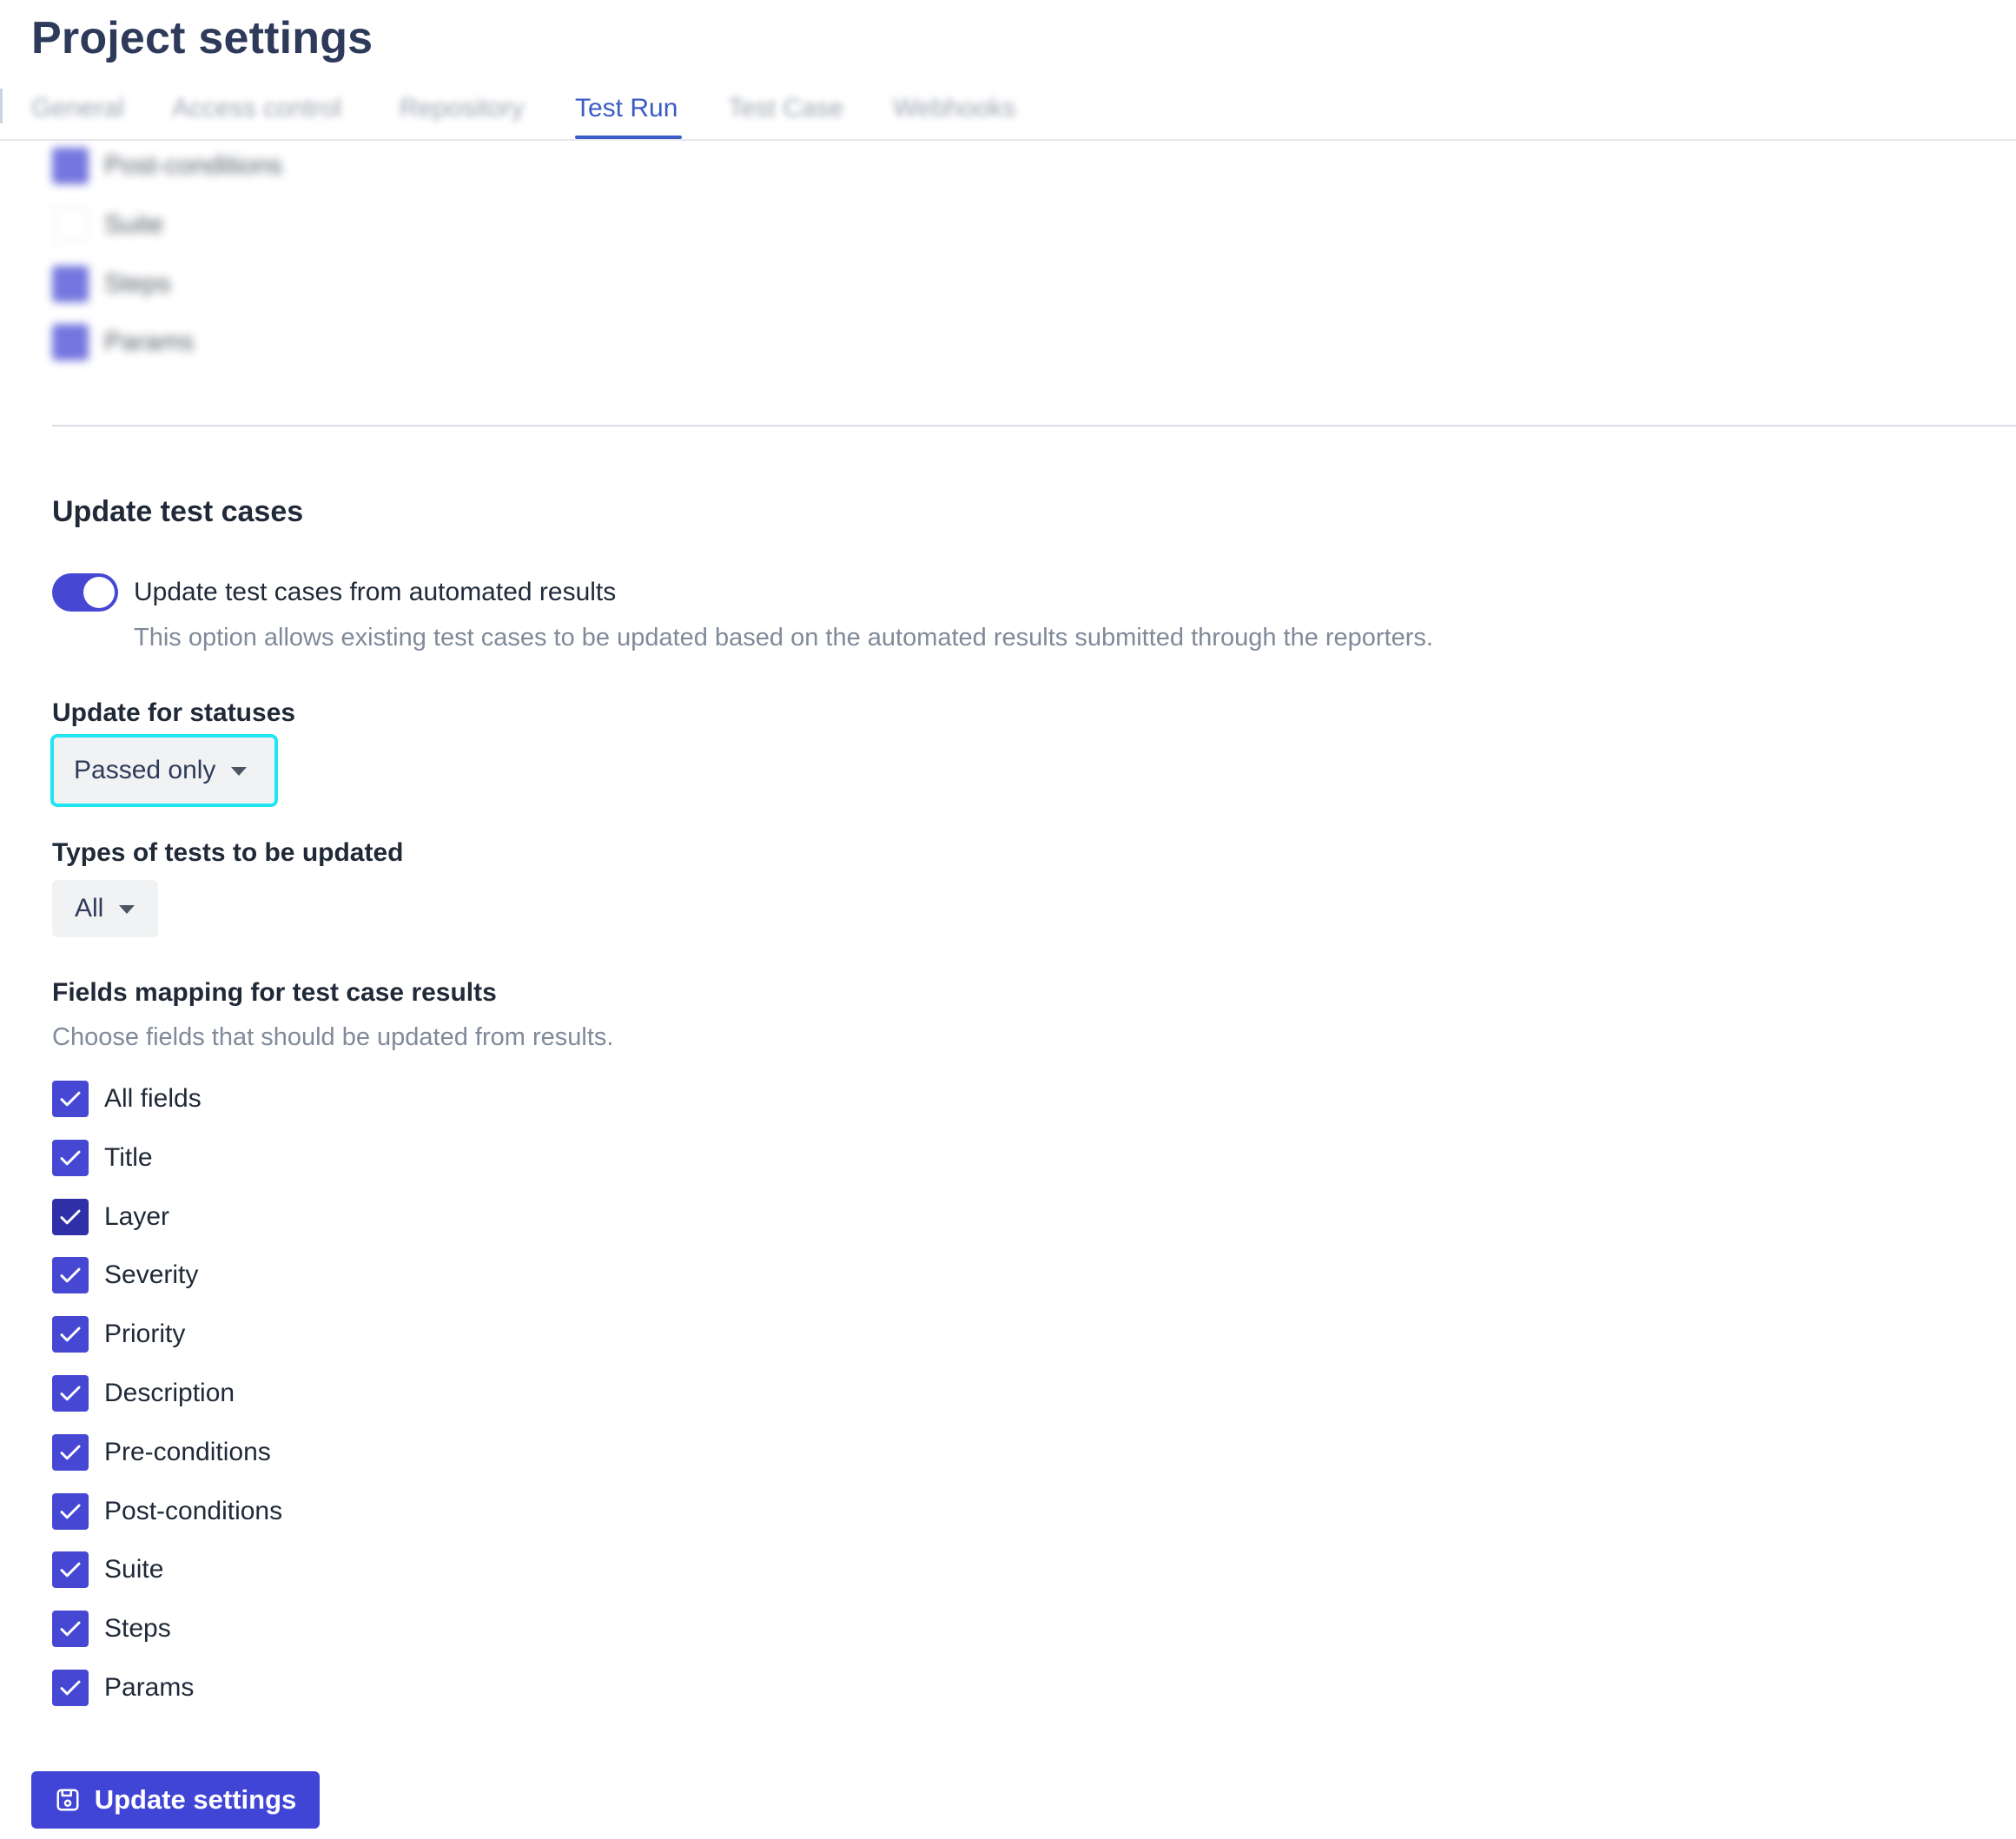  Describe the element at coordinates (375, 592) in the screenshot. I see `toggle-label: Update test cases from automated results` at that location.